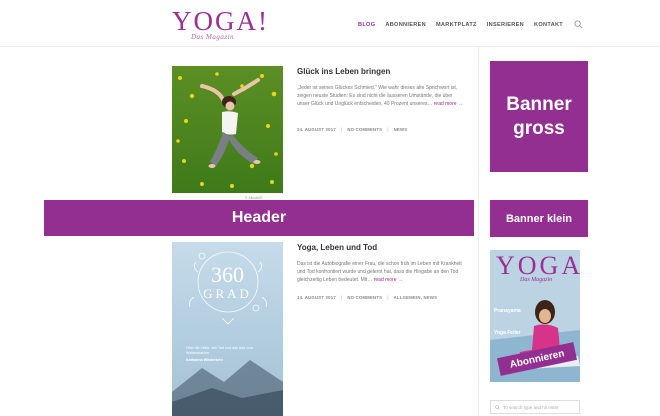  Describe the element at coordinates (531, 407) in the screenshot. I see `search-placeholder: To search type and hit enter` at that location.